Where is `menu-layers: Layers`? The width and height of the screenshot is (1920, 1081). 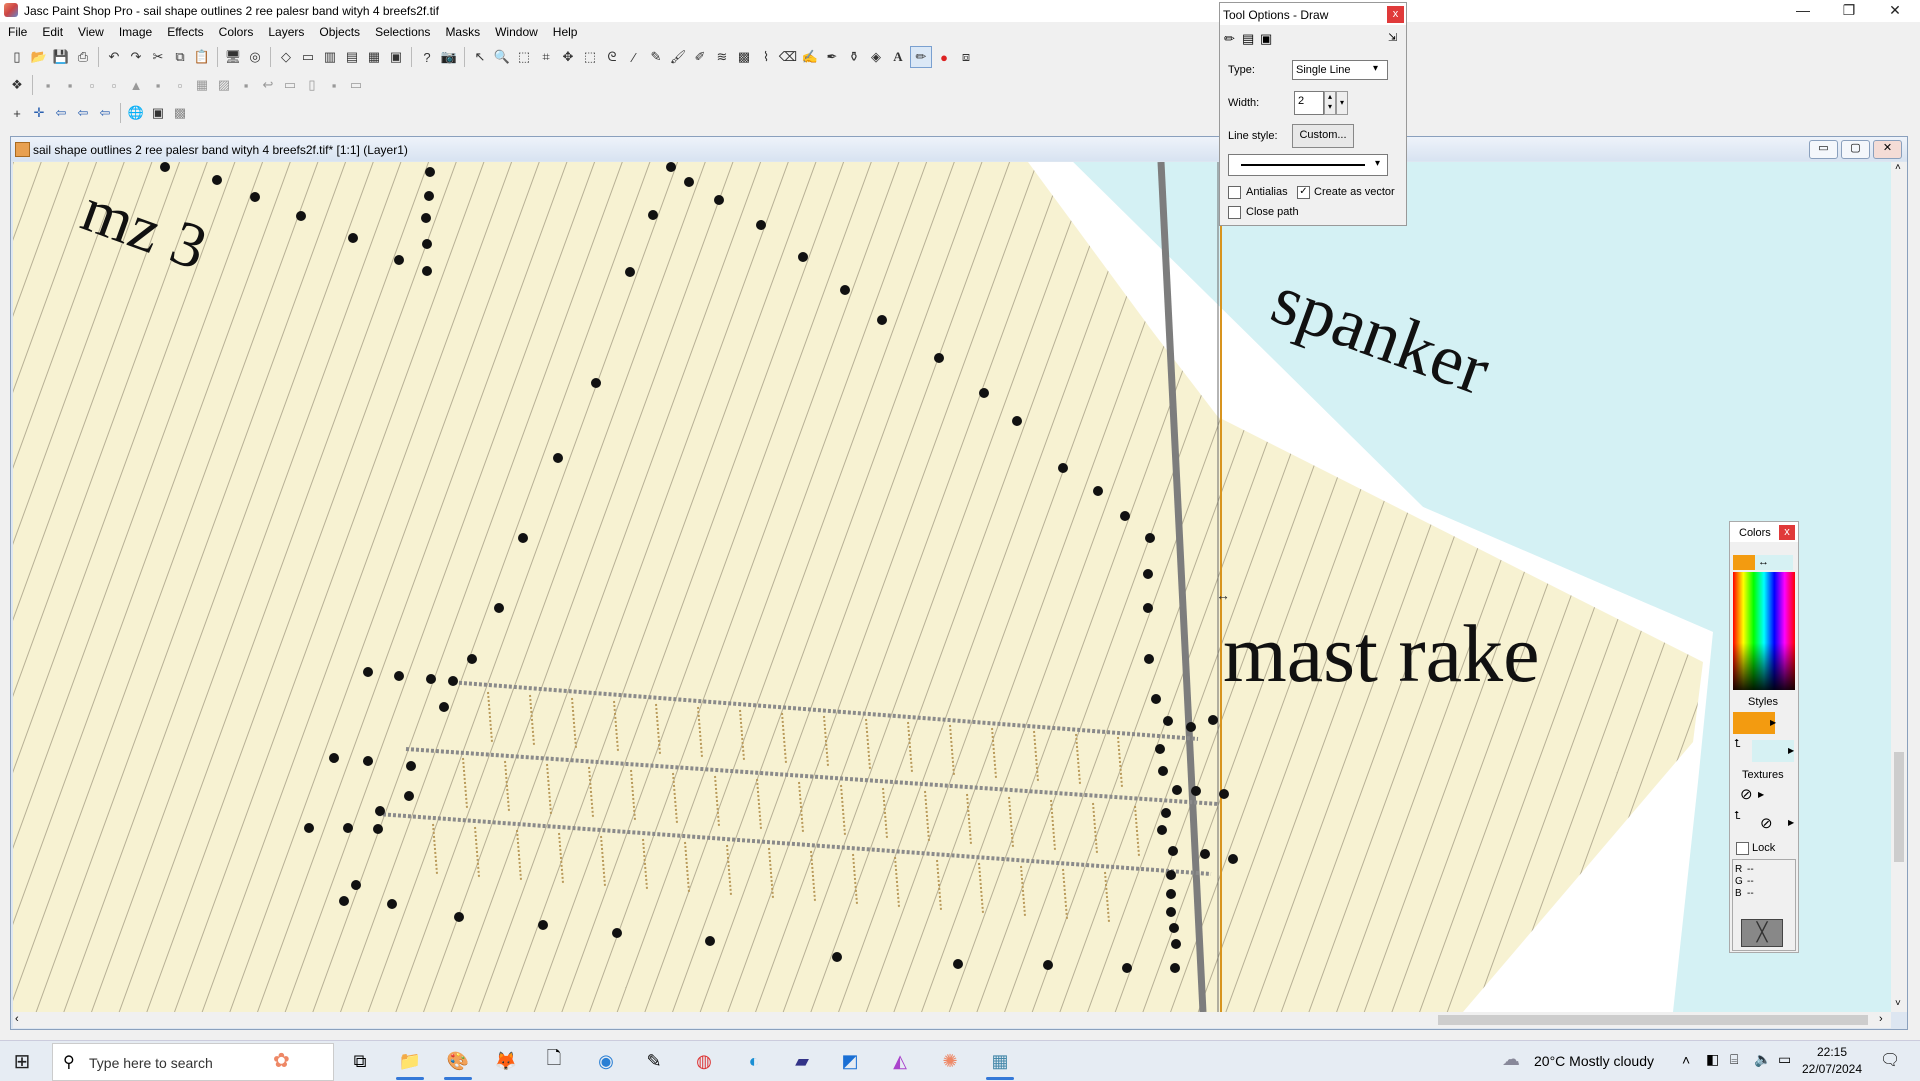 menu-layers: Layers is located at coordinates (285, 32).